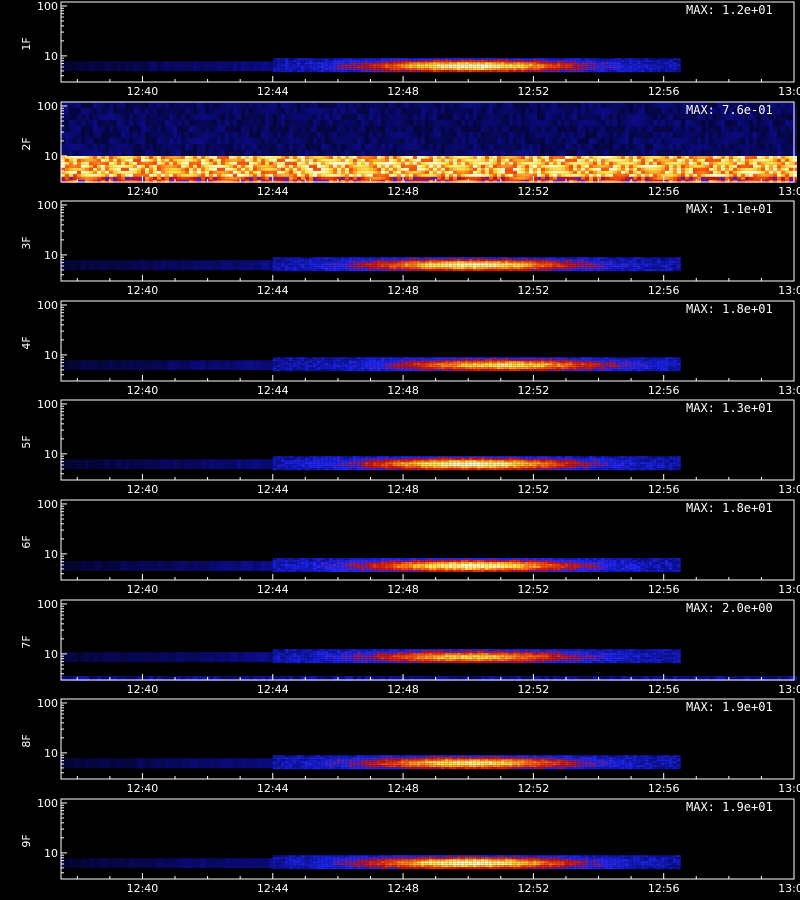 The width and height of the screenshot is (800, 900). Describe the element at coordinates (371, 862) in the screenshot. I see `heatmap-9F` at that location.